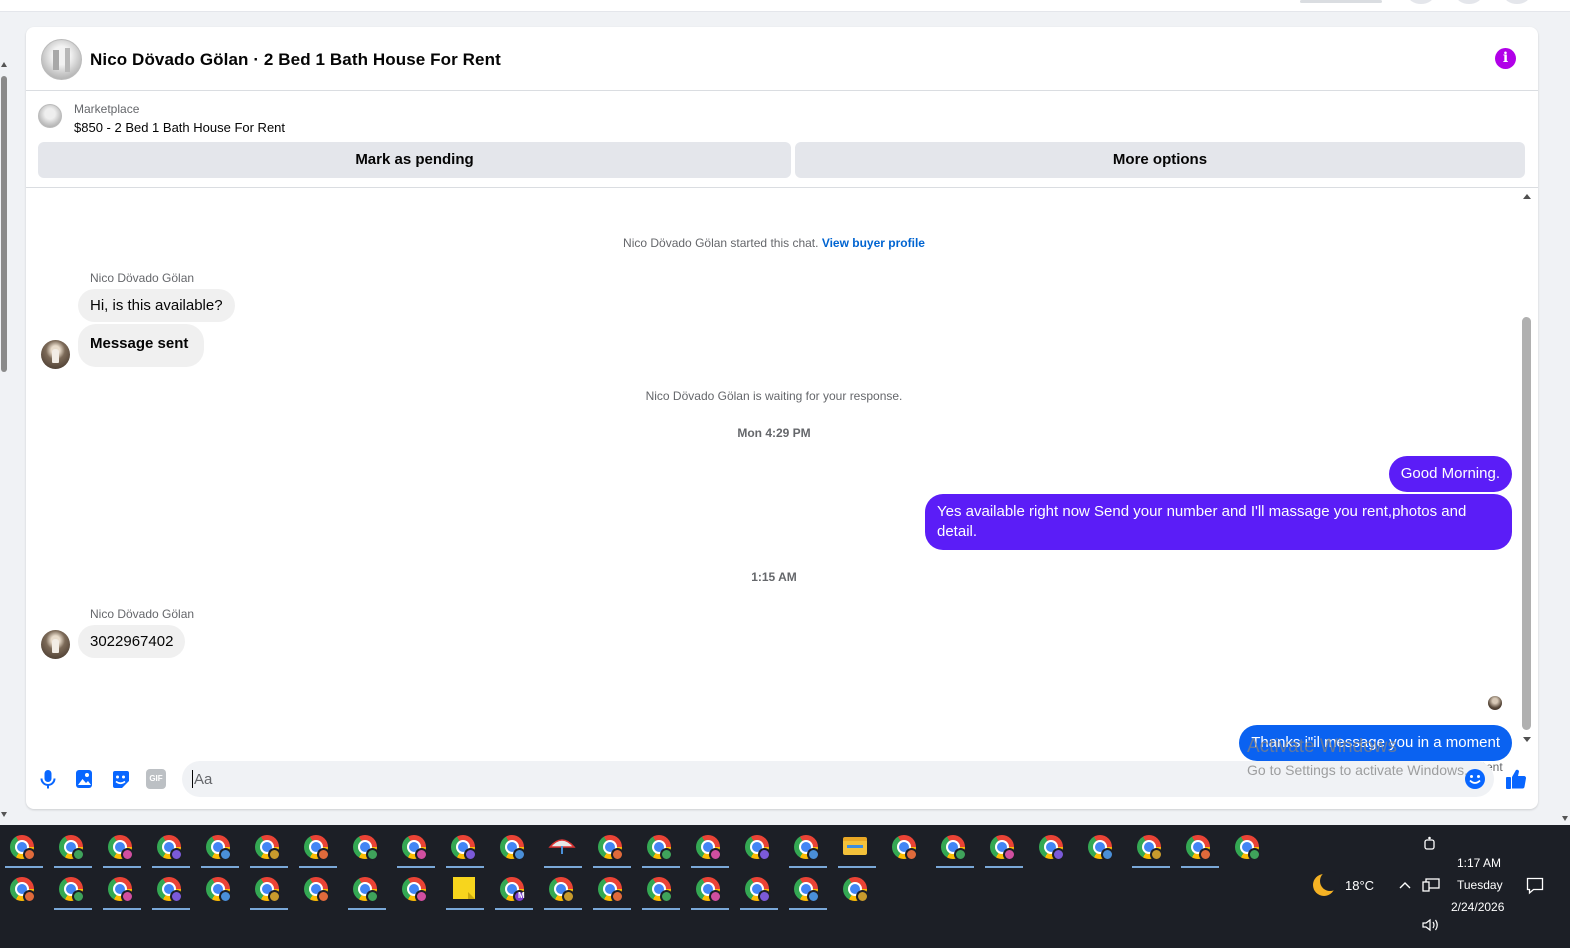 Image resolution: width=1570 pixels, height=948 pixels. Describe the element at coordinates (4, 441) in the screenshot. I see `page-scrollbar` at that location.